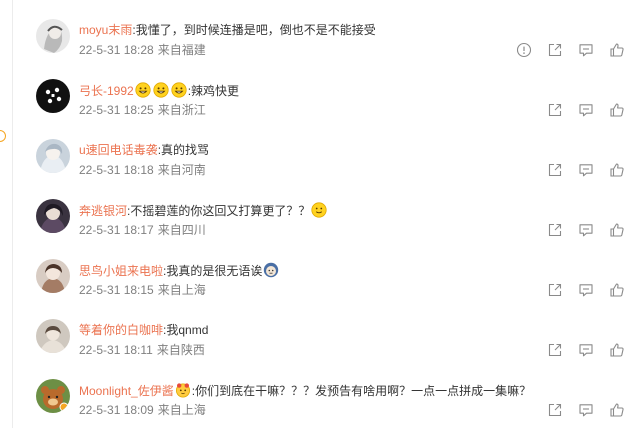  What do you see at coordinates (118, 150) in the screenshot?
I see `username-link: u速回电话毒袭` at bounding box center [118, 150].